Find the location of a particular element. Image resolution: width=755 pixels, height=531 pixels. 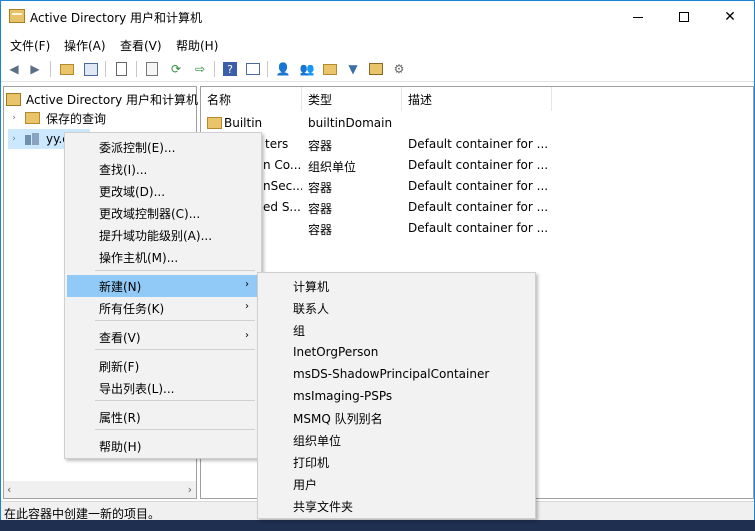

maximize-button is located at coordinates (684, 17).